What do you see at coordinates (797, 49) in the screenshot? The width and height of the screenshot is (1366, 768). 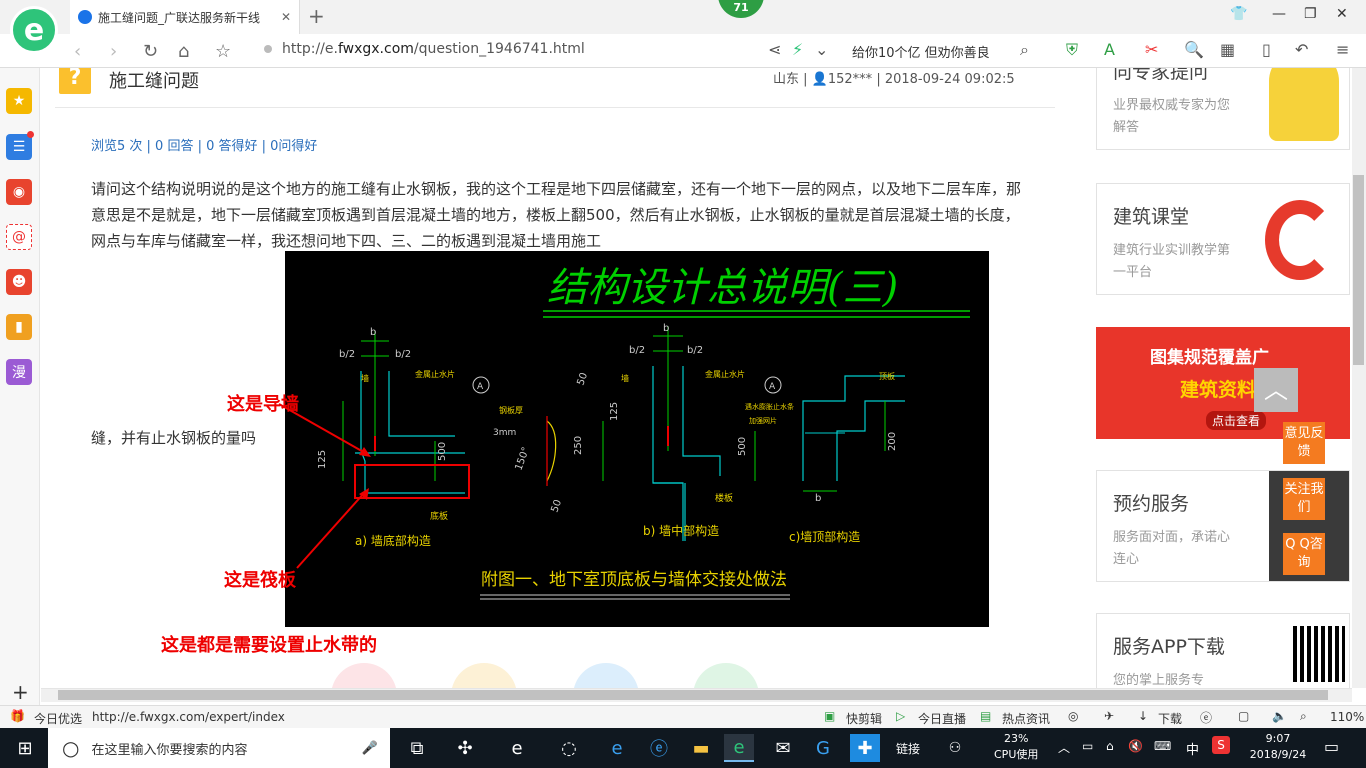 I see `speed-icon: ⚡` at bounding box center [797, 49].